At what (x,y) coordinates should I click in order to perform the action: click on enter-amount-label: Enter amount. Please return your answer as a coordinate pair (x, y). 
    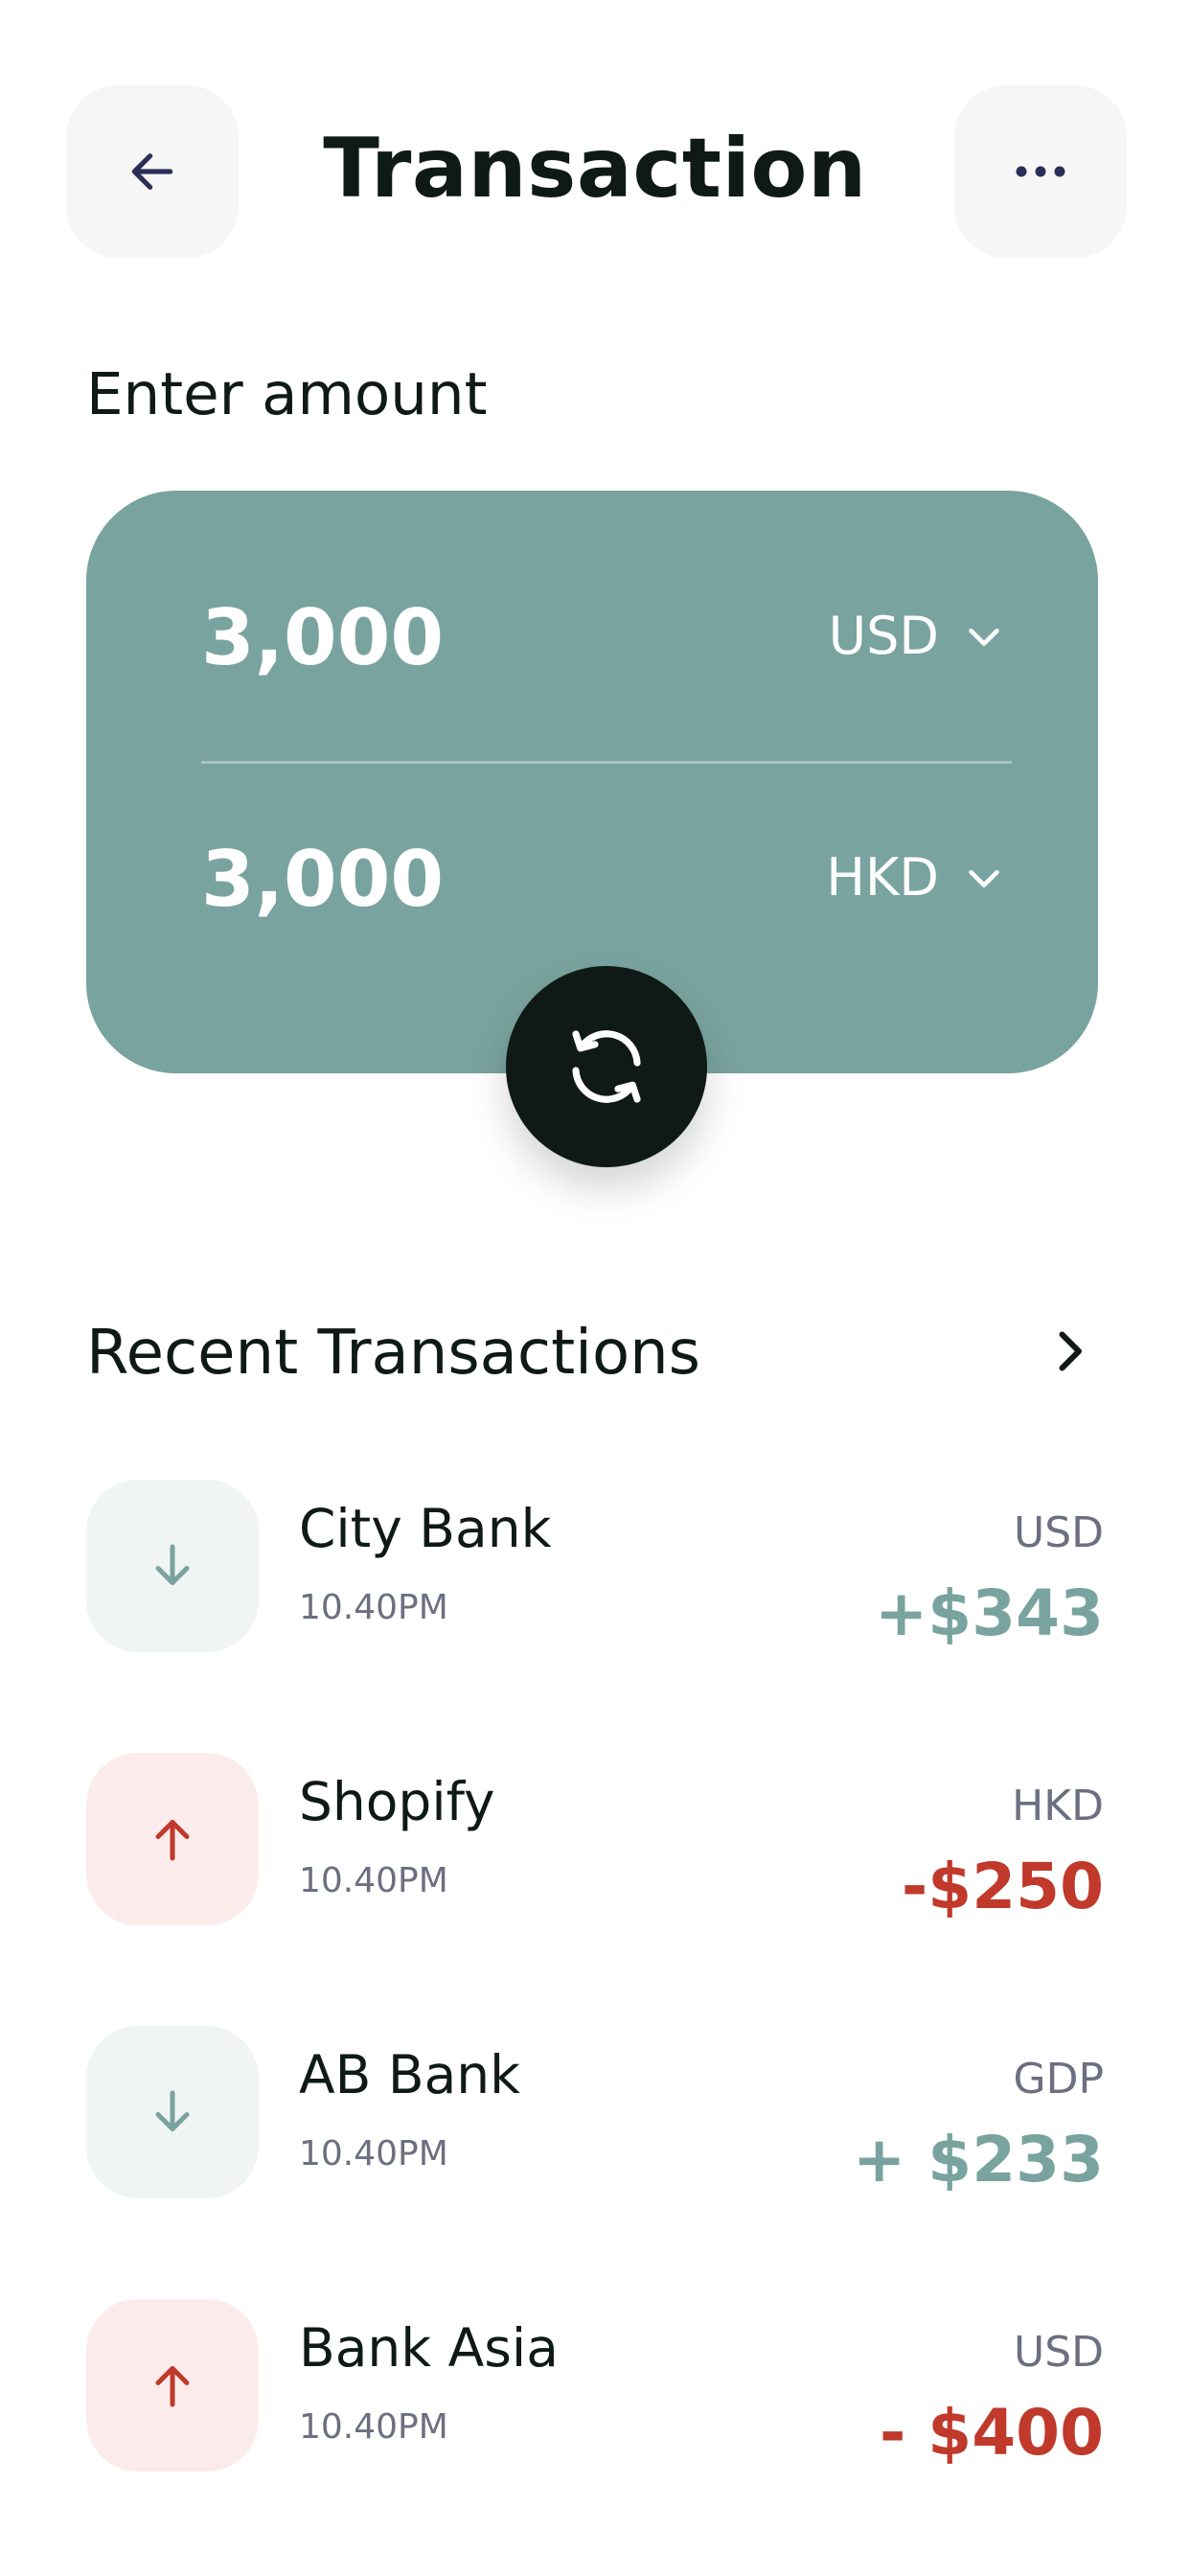
    Looking at the image, I should click on (287, 394).